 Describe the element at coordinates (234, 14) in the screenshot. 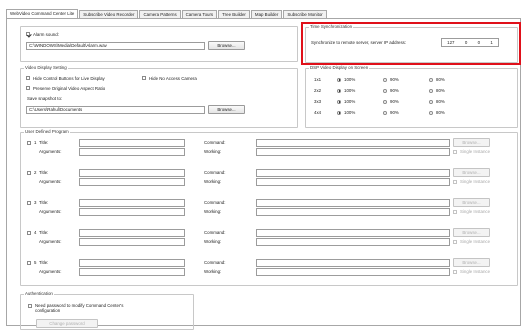

I see `tab-tree-builder: Tree Builder` at that location.